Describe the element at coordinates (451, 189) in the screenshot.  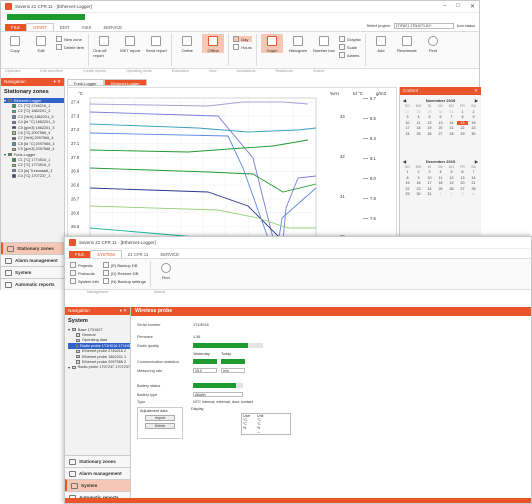
I see `calendar-day: 26` at that location.